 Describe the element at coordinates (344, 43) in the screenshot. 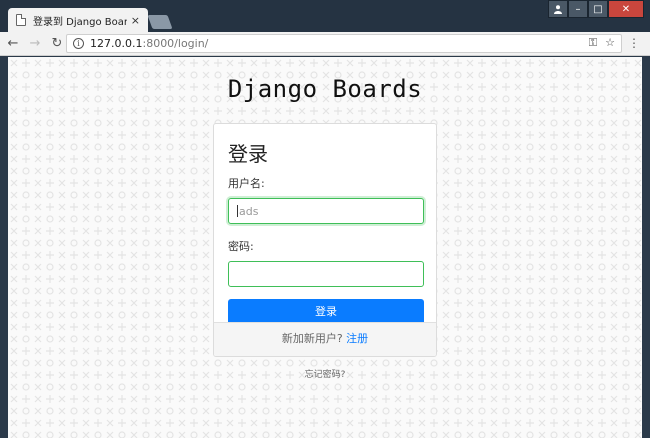

I see `address-bar: i 127.0.0.1:8000/login/ ⚿ ☆` at that location.